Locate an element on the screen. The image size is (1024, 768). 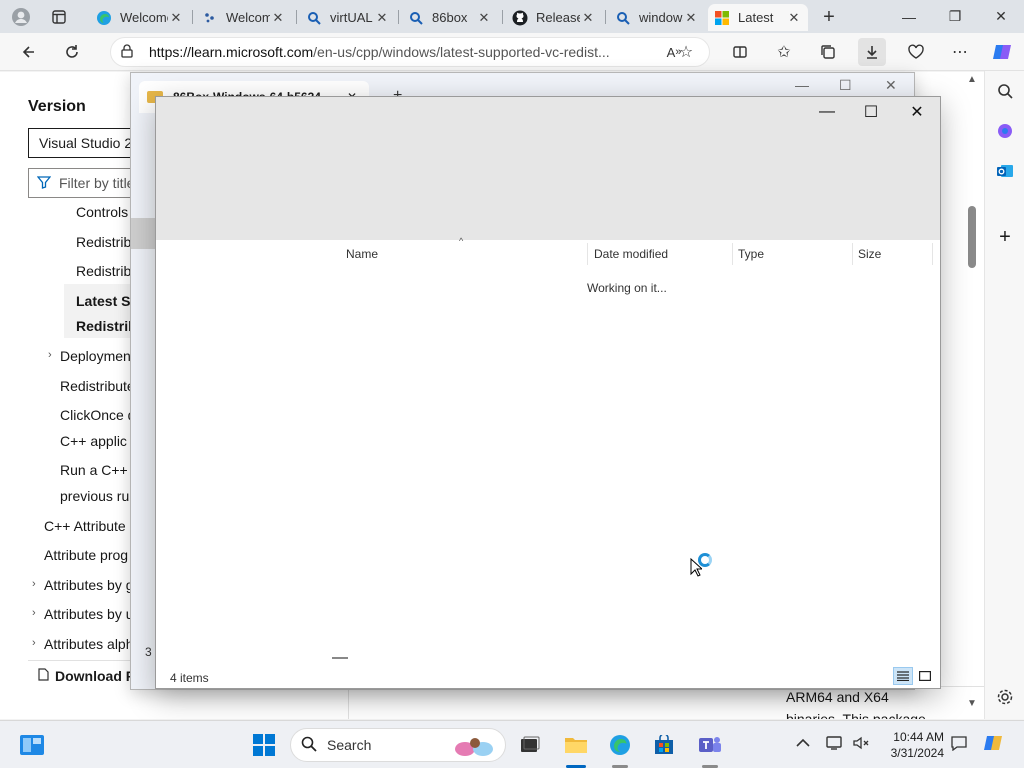
browser-tab: virtUAL ✕ is located at coordinates (348, 17).